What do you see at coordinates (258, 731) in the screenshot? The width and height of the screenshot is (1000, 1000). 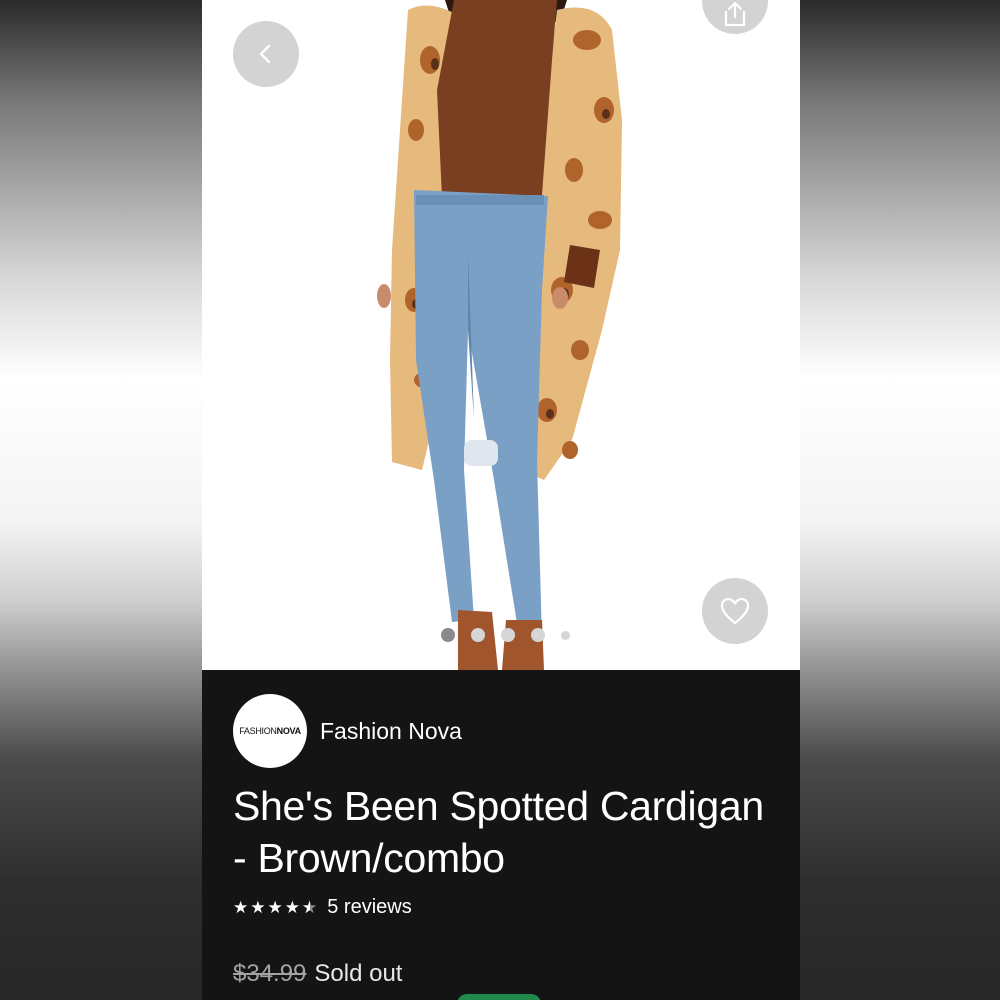 I see `brand-logo-text: FASHION` at bounding box center [258, 731].